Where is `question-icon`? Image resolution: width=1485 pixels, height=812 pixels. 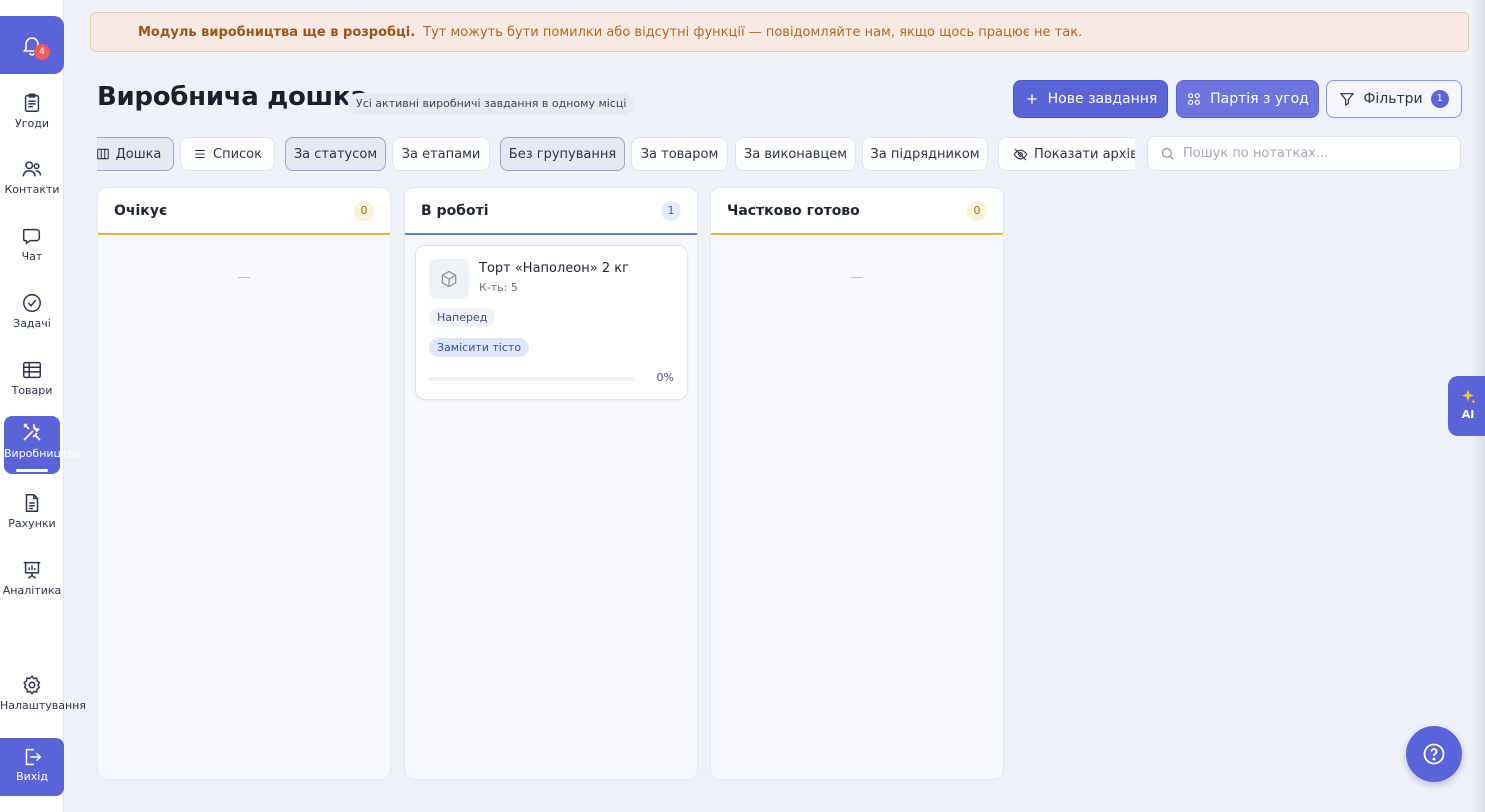 question-icon is located at coordinates (1434, 754).